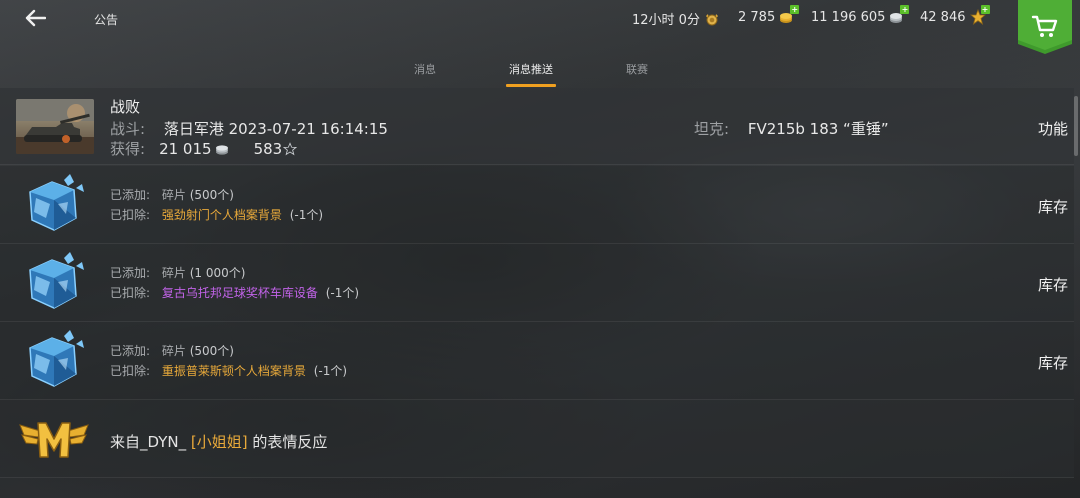 This screenshot has height=498, width=1080. I want to click on item-removed-line: 已扣除: 重振普莱斯顿个人档案背景 (-1个), so click(228, 370).